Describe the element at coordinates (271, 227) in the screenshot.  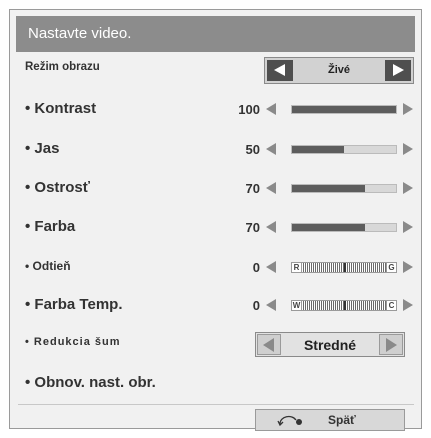
I see `color-decrease-icon` at that location.